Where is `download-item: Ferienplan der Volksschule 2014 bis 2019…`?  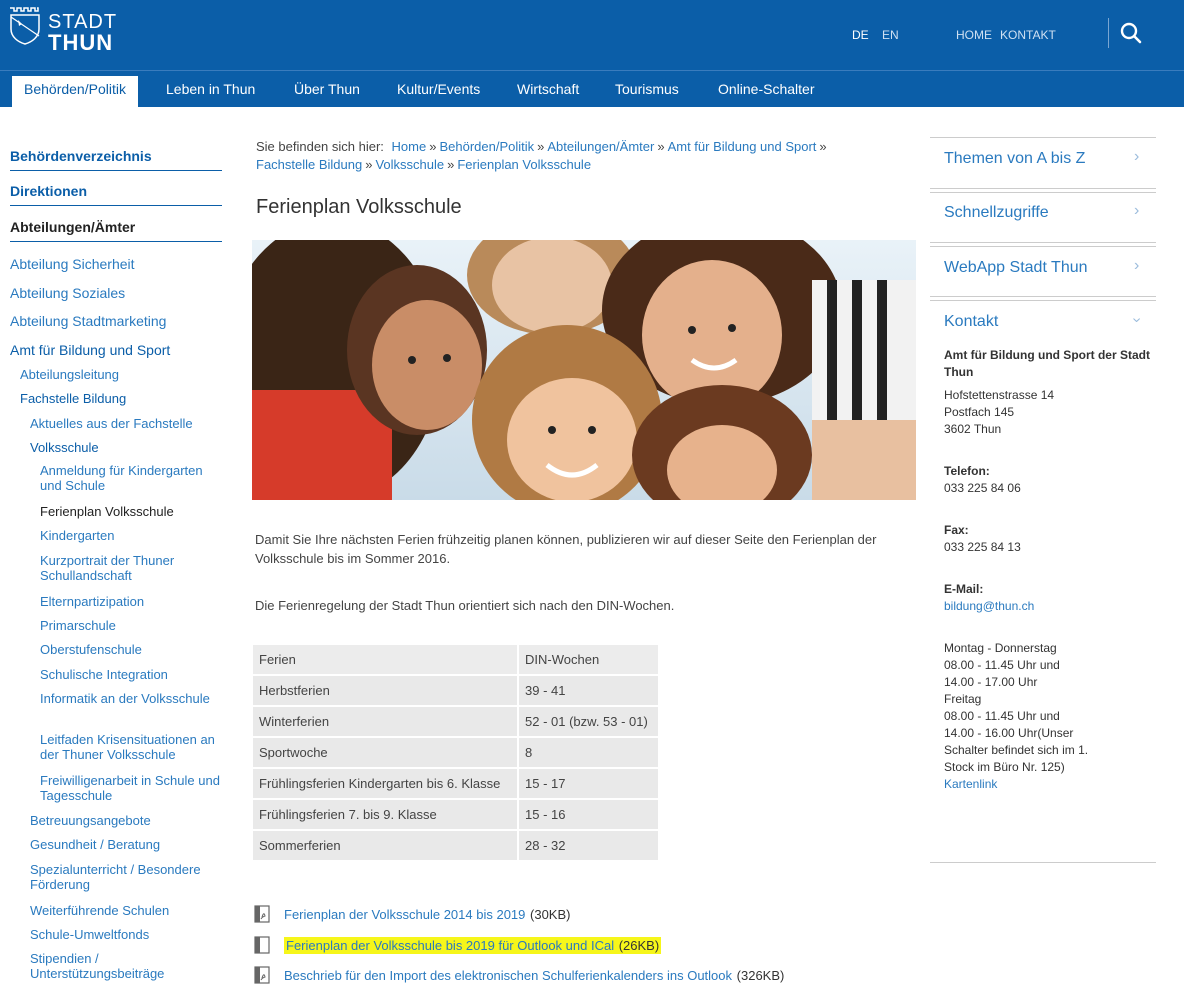 download-item: Ferienplan der Volksschule 2014 bis 2019… is located at coordinates (412, 914).